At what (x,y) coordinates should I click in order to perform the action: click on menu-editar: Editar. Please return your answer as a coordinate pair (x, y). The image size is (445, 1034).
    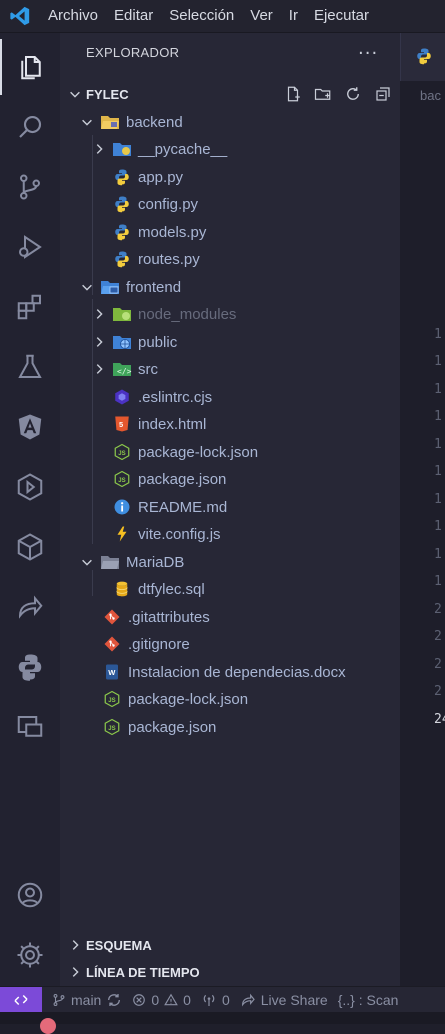
    Looking at the image, I should click on (133, 16).